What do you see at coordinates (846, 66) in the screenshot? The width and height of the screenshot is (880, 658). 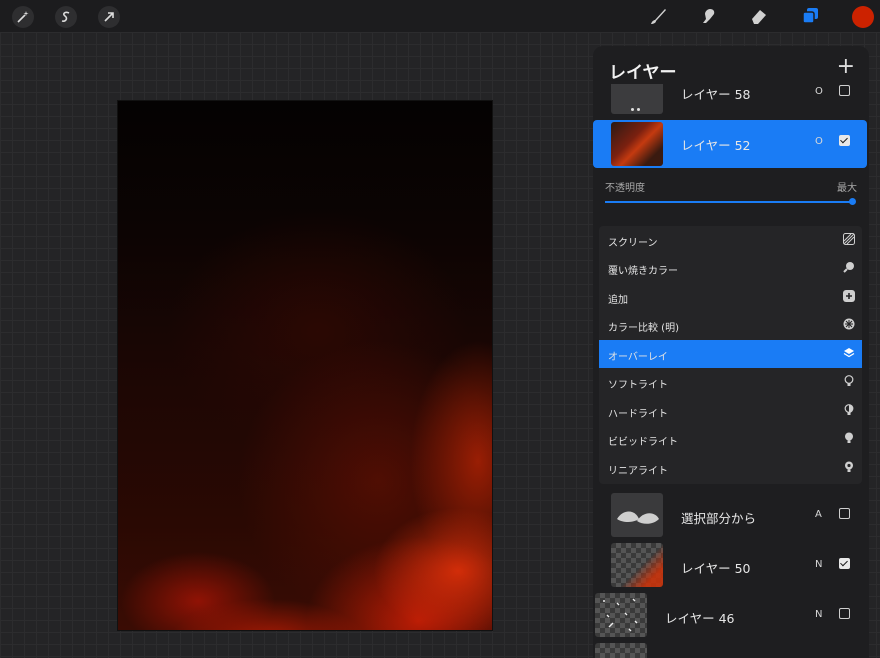 I see `add-layer-button: +` at bounding box center [846, 66].